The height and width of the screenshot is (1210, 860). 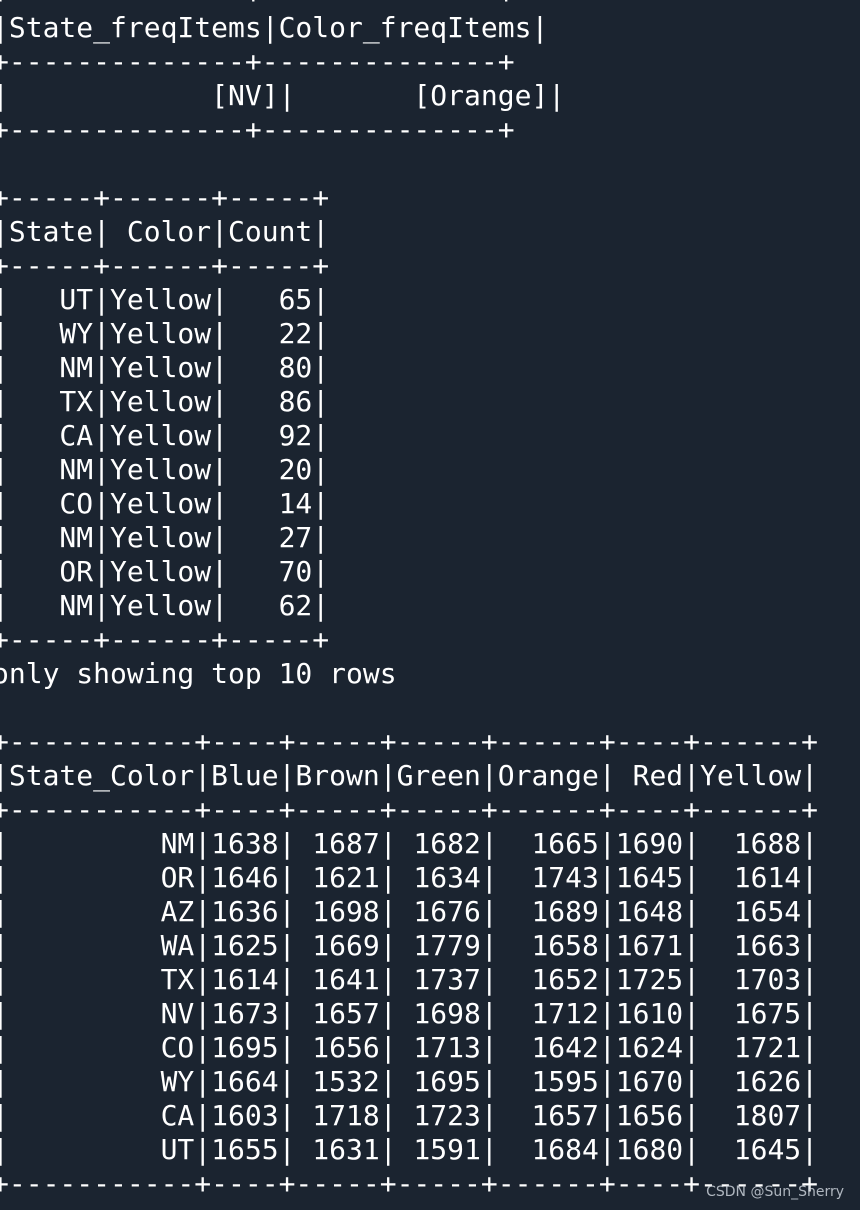 I want to click on line-showing-top-rows: only showing top 10 rows, so click(x=198, y=673).